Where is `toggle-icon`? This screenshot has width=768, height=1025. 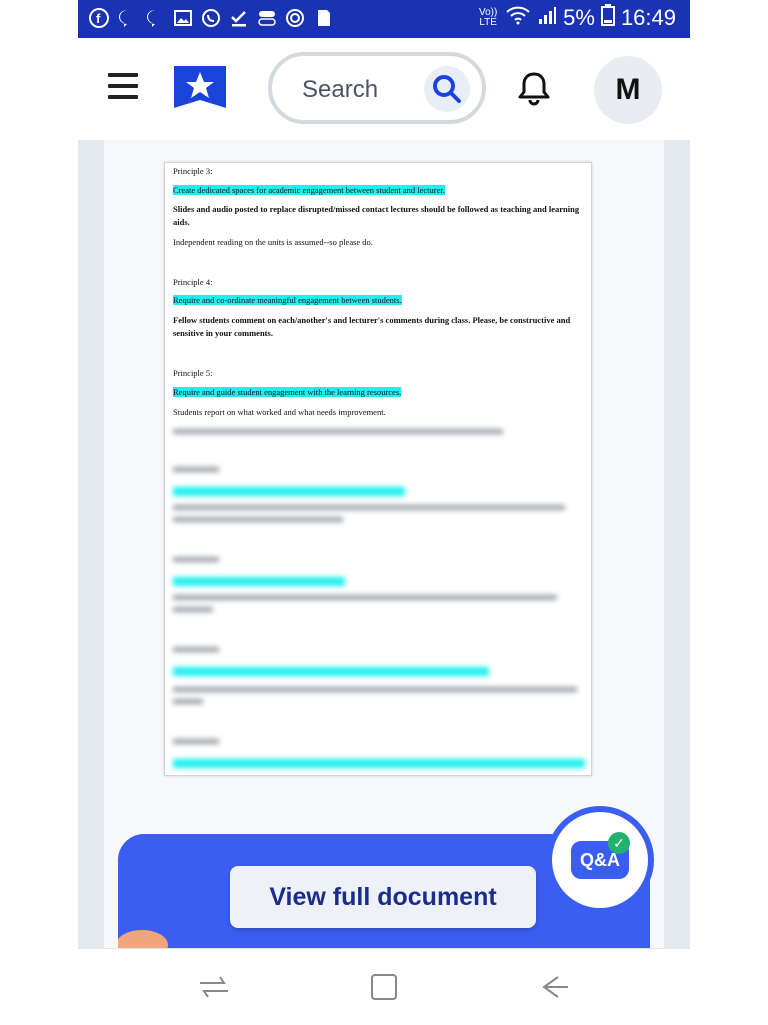 toggle-icon is located at coordinates (267, 18).